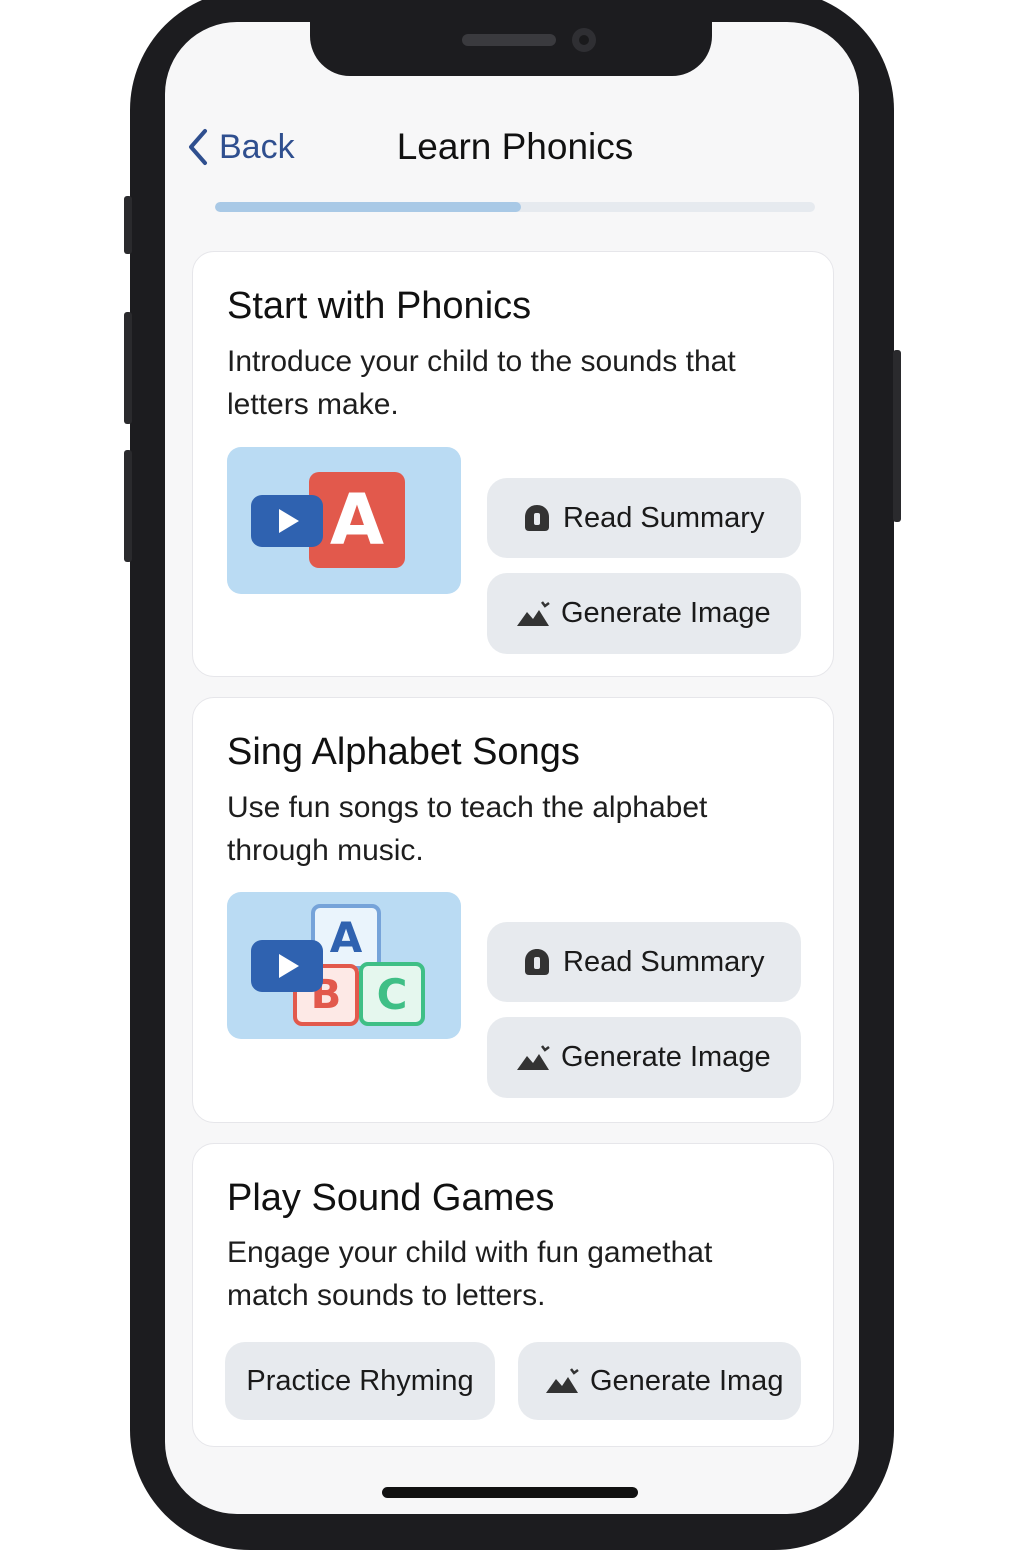 The width and height of the screenshot is (1024, 1550). Describe the element at coordinates (391, 1198) in the screenshot. I see `card-title: Play Sound Games` at that location.